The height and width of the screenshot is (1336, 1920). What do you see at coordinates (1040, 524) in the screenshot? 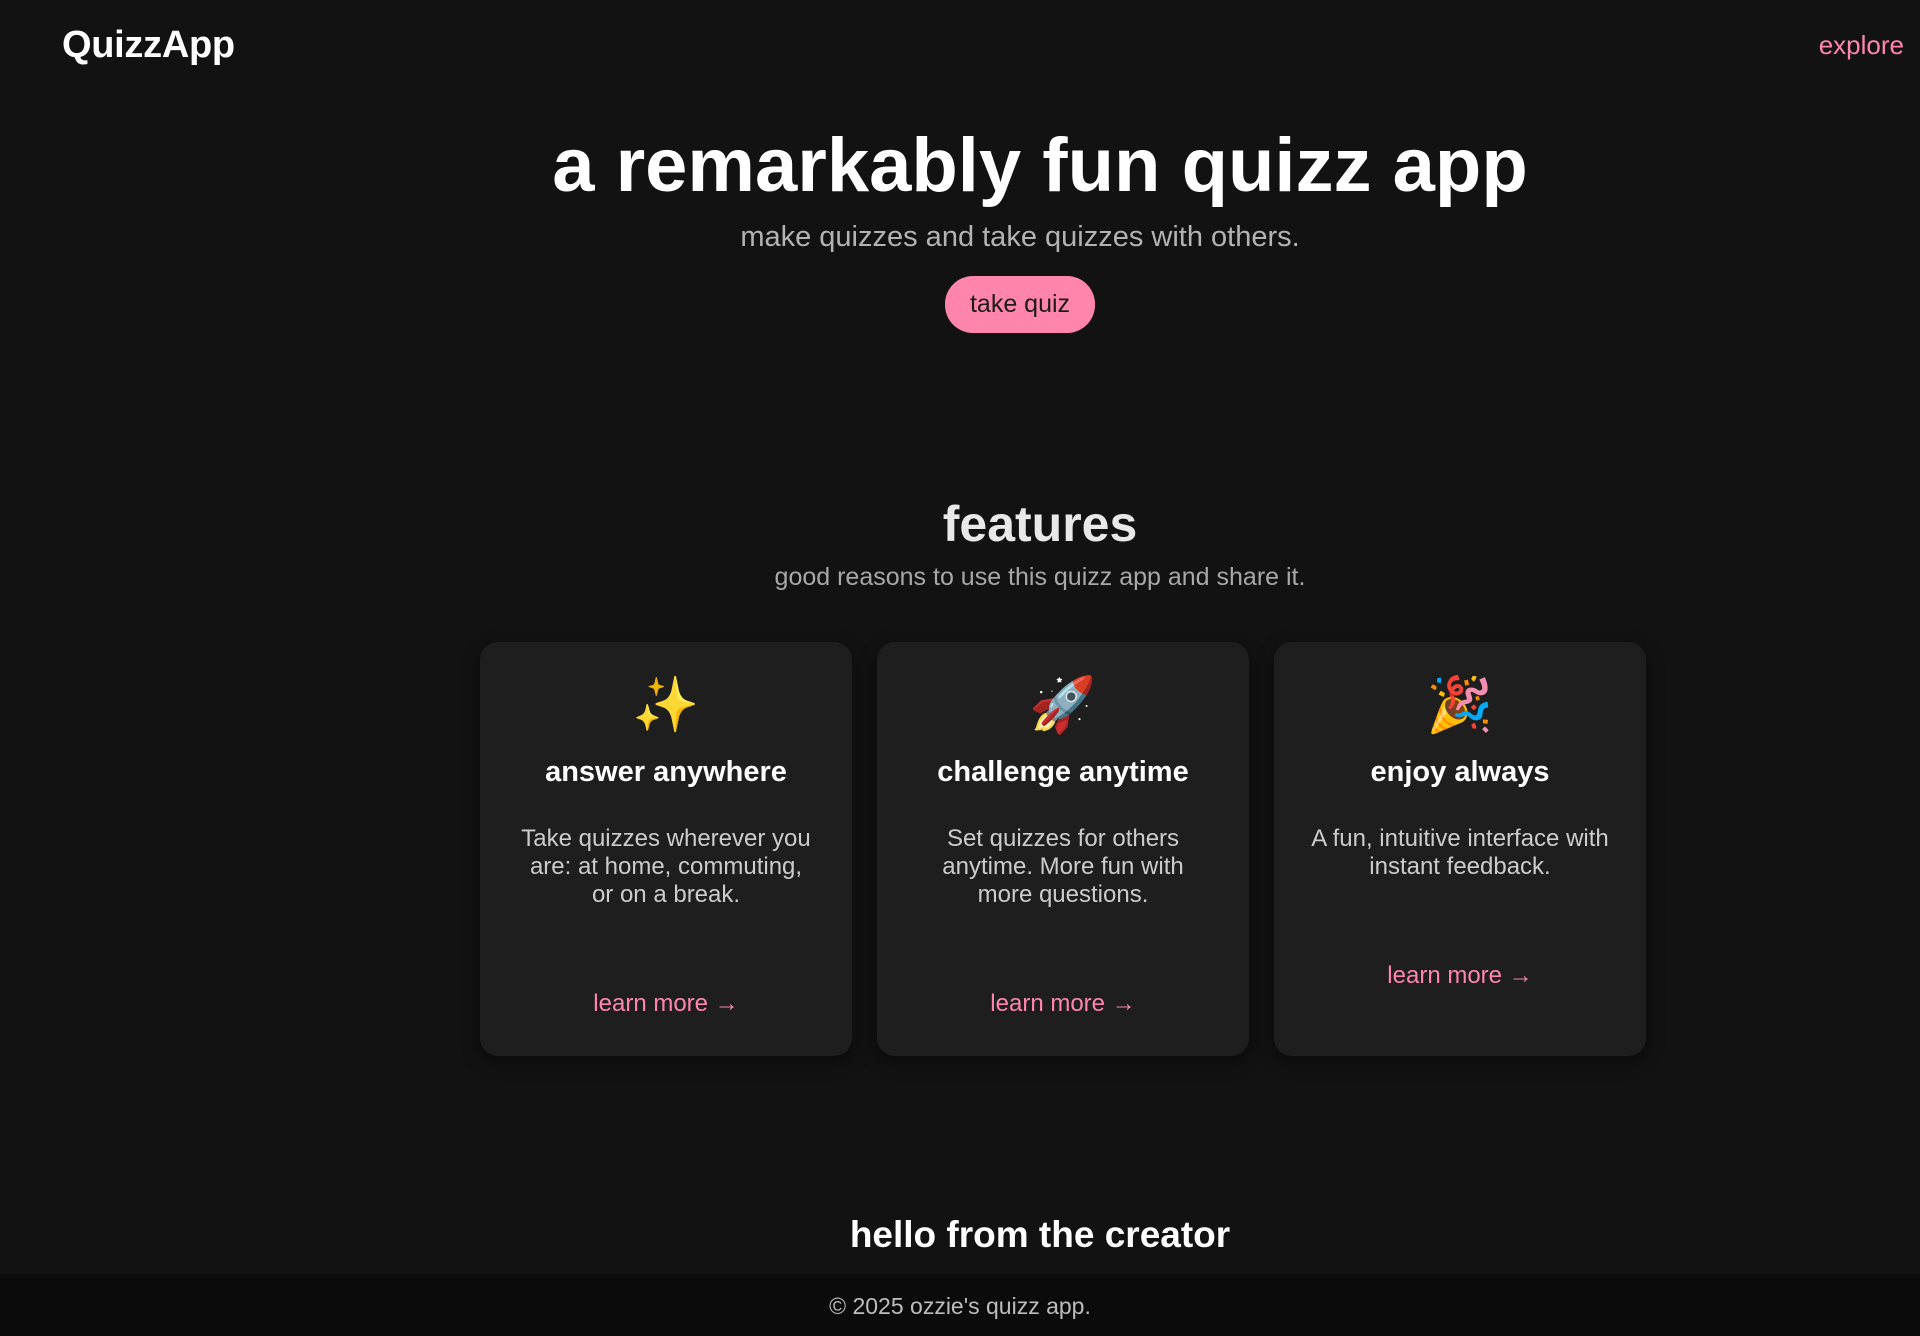
I see `features-title: features` at bounding box center [1040, 524].